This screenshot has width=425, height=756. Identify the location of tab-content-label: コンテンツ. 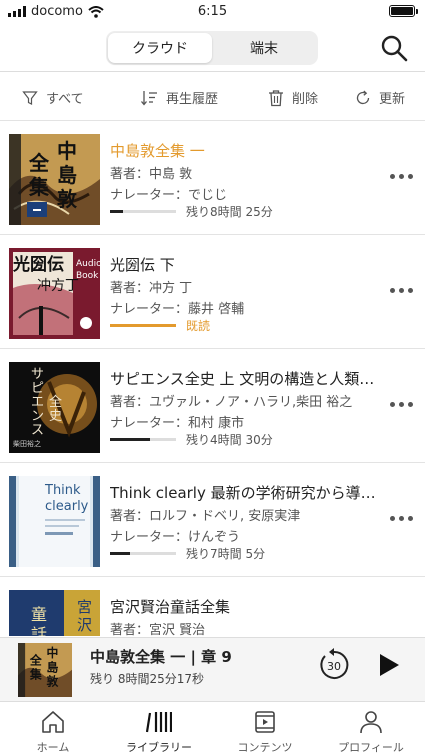
(265, 747).